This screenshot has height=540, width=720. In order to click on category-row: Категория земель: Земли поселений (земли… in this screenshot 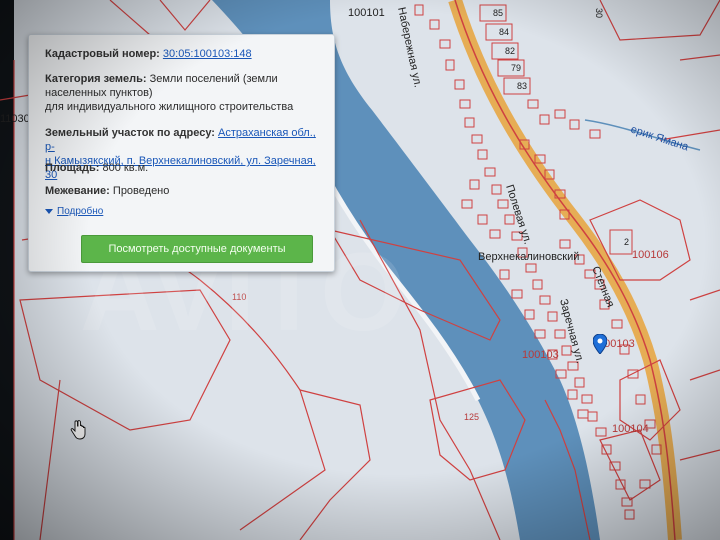, I will do `click(184, 93)`.